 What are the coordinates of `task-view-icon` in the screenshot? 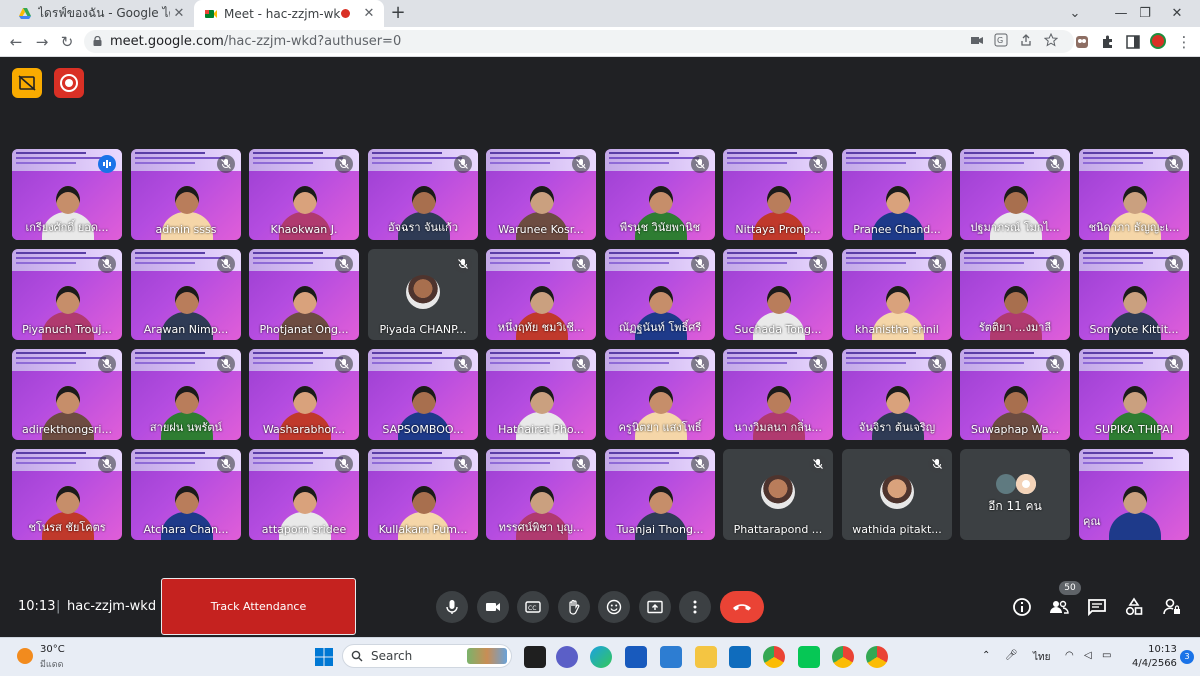 It's located at (535, 657).